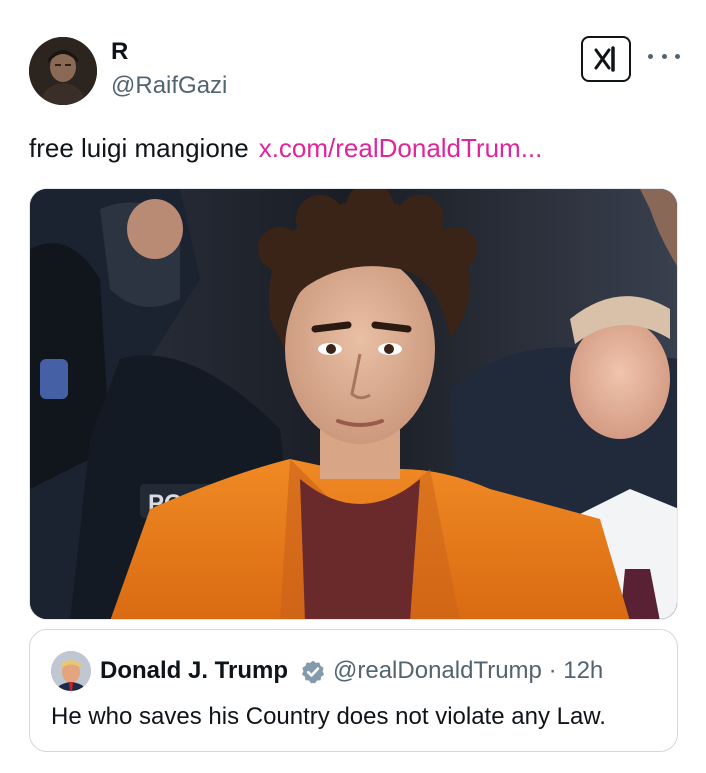  What do you see at coordinates (437, 670) in the screenshot?
I see `quoted-author-handle: @realDonaldTrump` at bounding box center [437, 670].